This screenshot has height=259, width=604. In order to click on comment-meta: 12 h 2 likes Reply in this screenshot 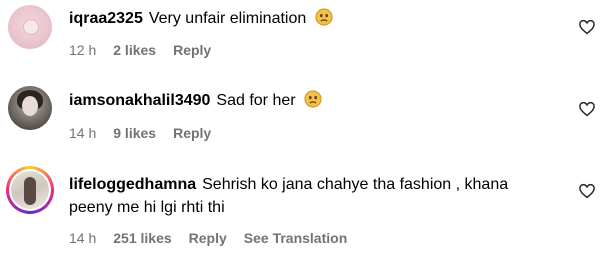, I will do `click(148, 50)`.